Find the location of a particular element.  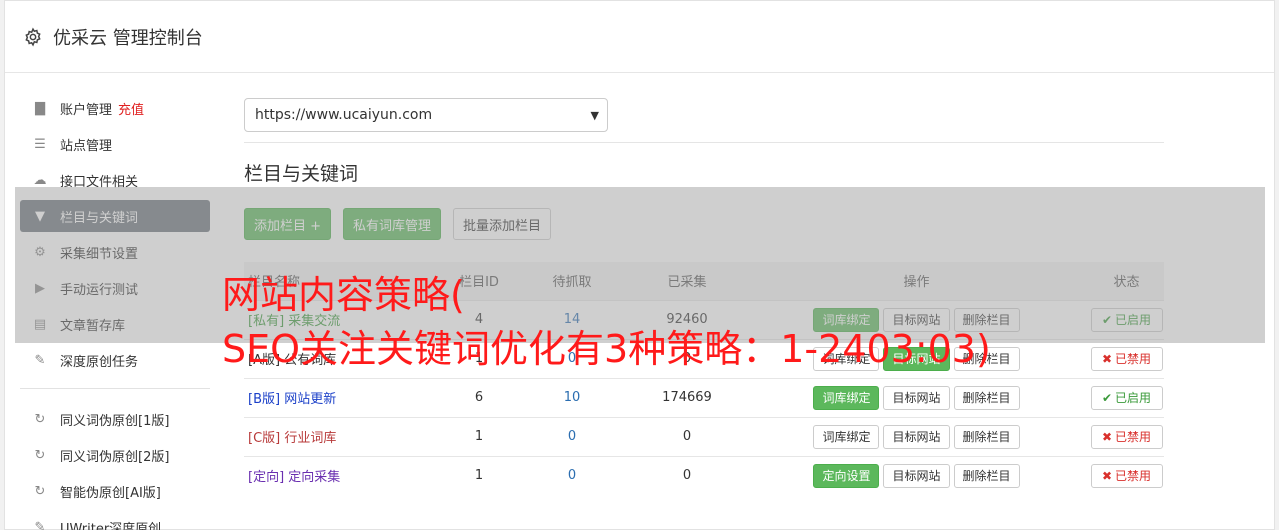

sidebar-item-label: 账户管理 is located at coordinates (86, 110).